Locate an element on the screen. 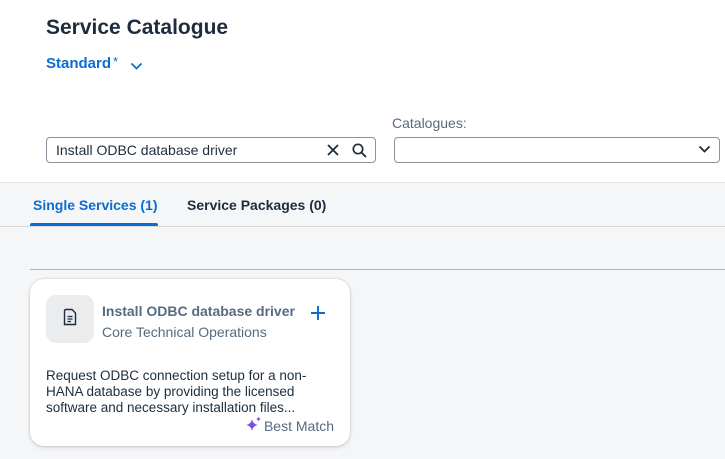 Image resolution: width=725 pixels, height=459 pixels. variant-selector: Standard * is located at coordinates (94, 65).